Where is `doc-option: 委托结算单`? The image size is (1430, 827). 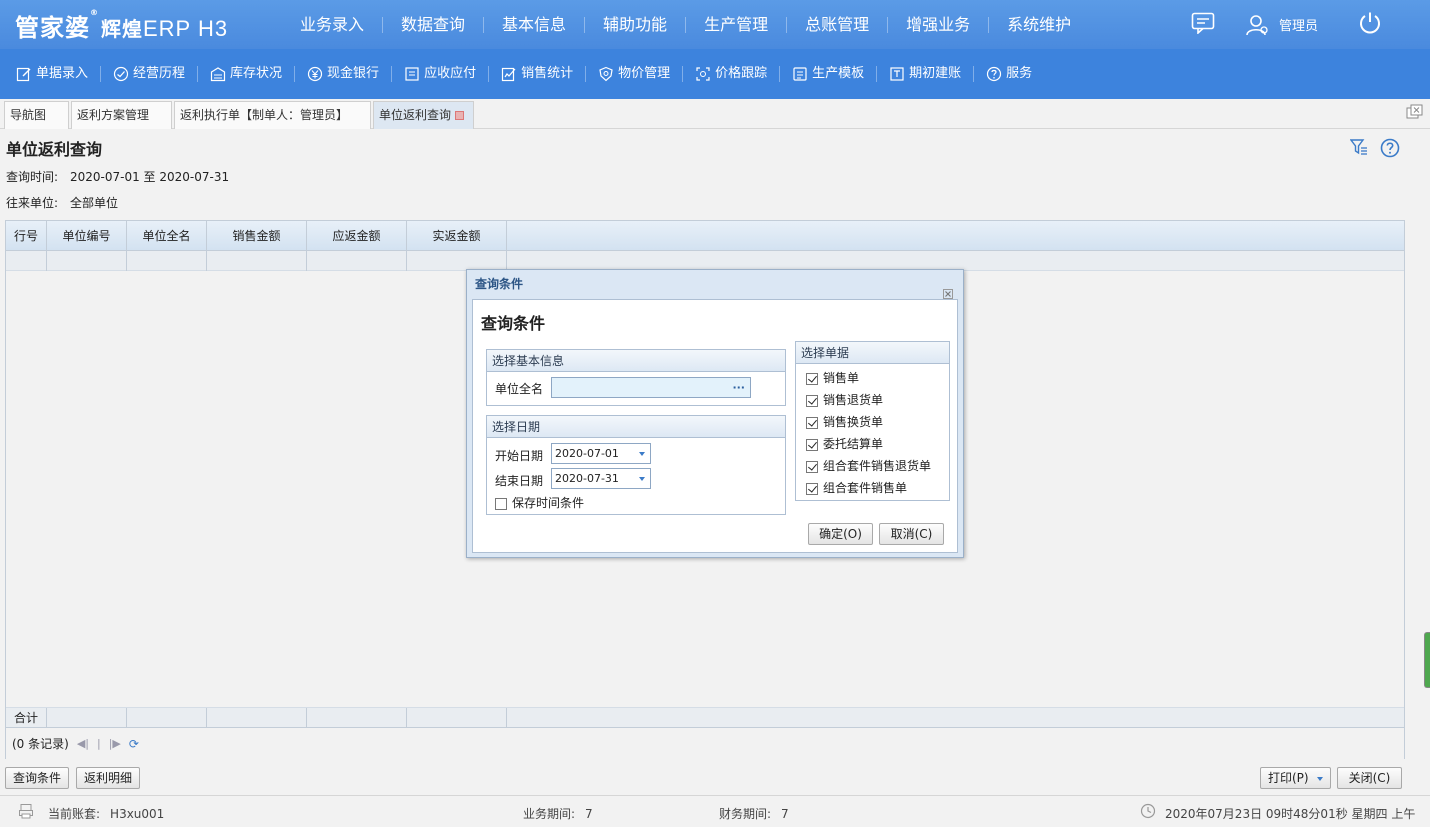
doc-option: 委托结算单 is located at coordinates (844, 443).